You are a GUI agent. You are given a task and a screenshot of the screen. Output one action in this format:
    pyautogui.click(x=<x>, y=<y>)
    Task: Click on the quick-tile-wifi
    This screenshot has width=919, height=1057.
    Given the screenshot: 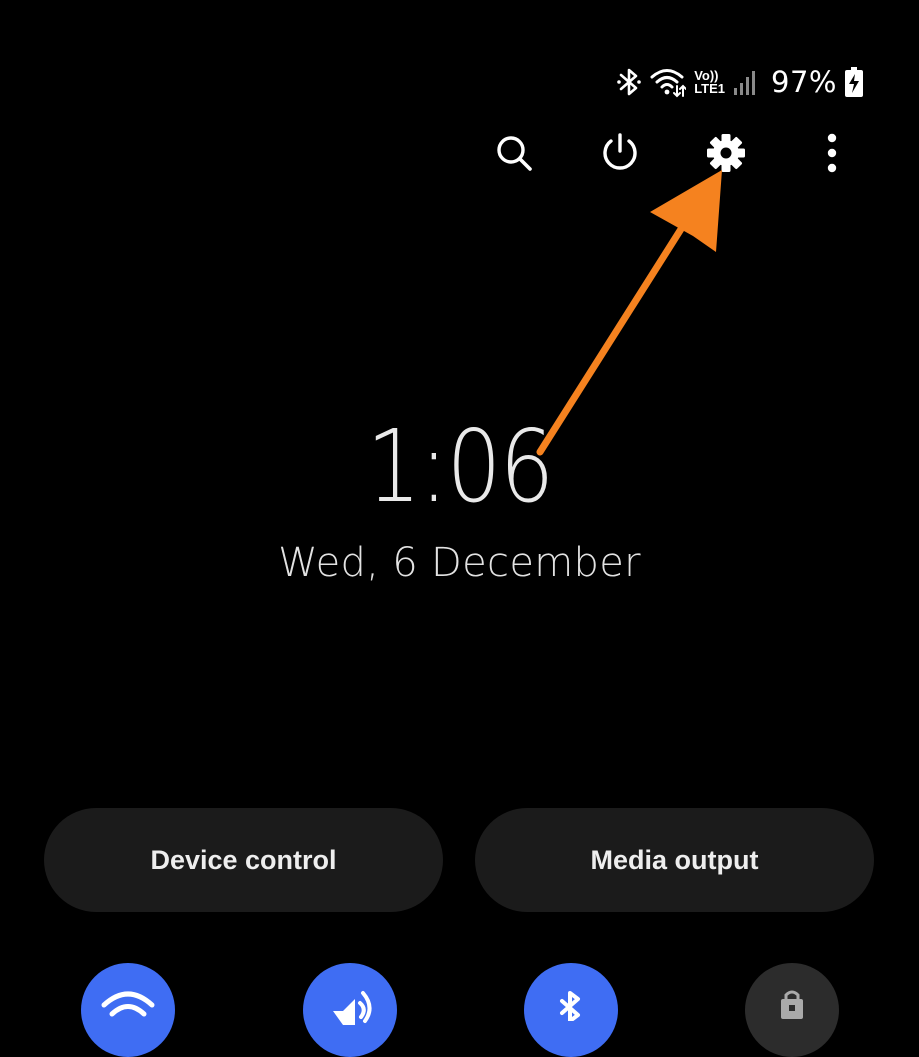 What is the action you would take?
    pyautogui.click(x=128, y=1010)
    